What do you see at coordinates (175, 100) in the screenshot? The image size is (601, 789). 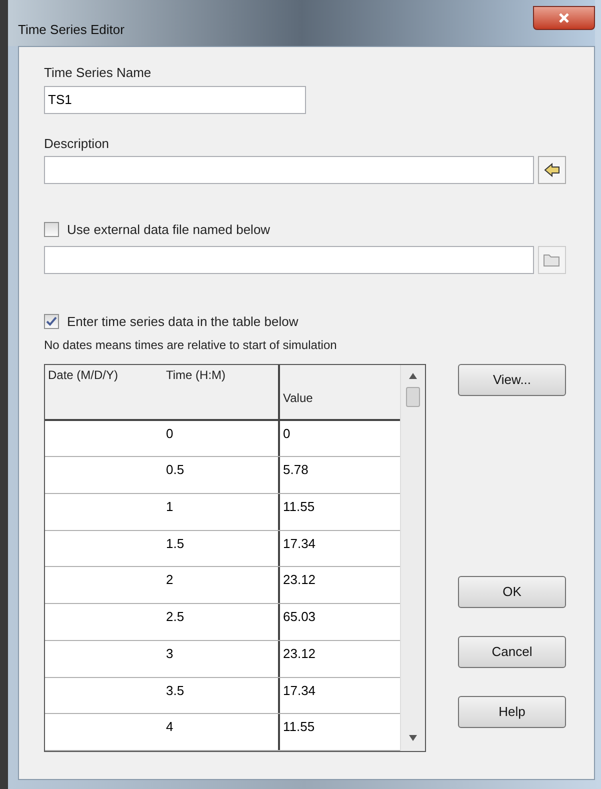 I see `name-field: TS1` at bounding box center [175, 100].